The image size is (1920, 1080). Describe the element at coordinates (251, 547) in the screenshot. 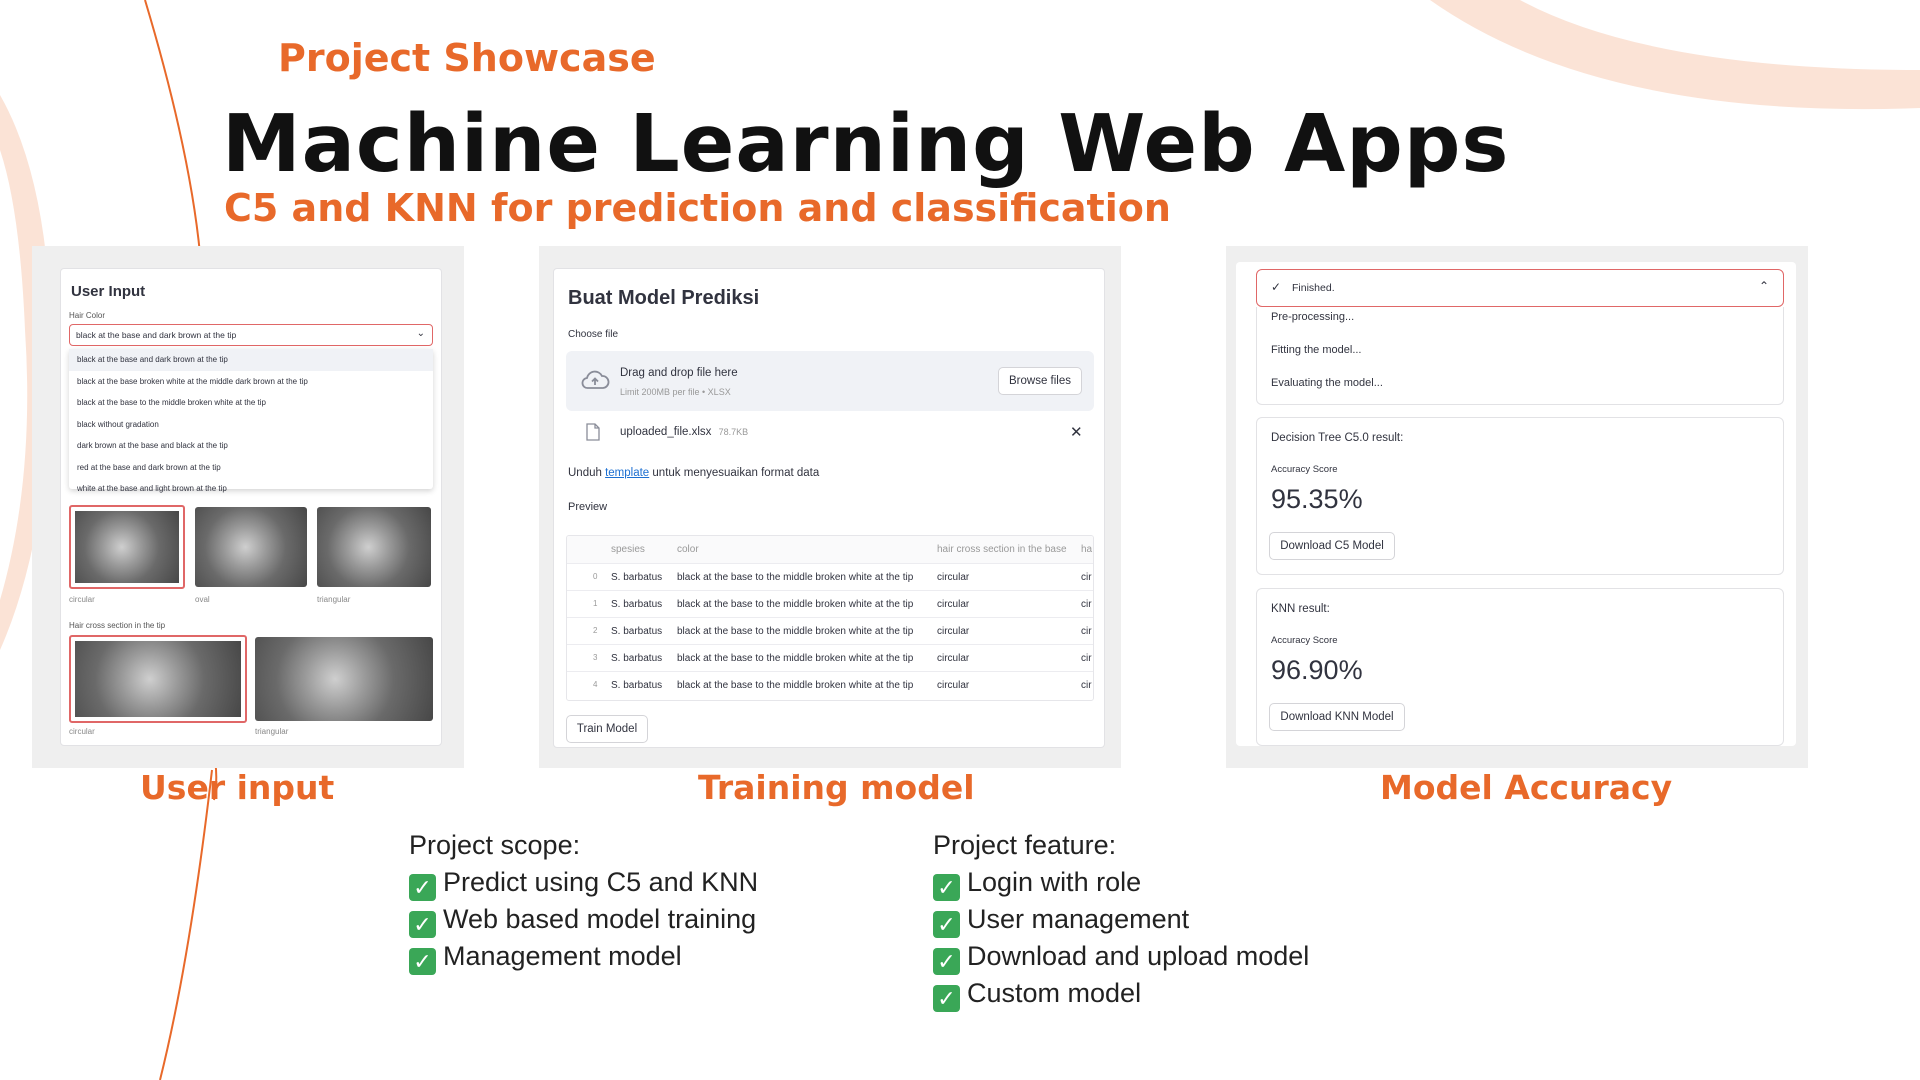

I see `hair-image-oval` at that location.